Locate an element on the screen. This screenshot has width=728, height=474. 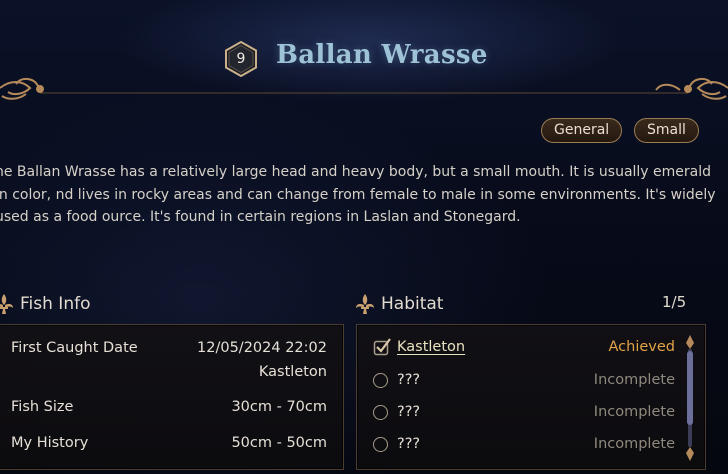
first-caught-label: First Caught Date is located at coordinates (74, 348).